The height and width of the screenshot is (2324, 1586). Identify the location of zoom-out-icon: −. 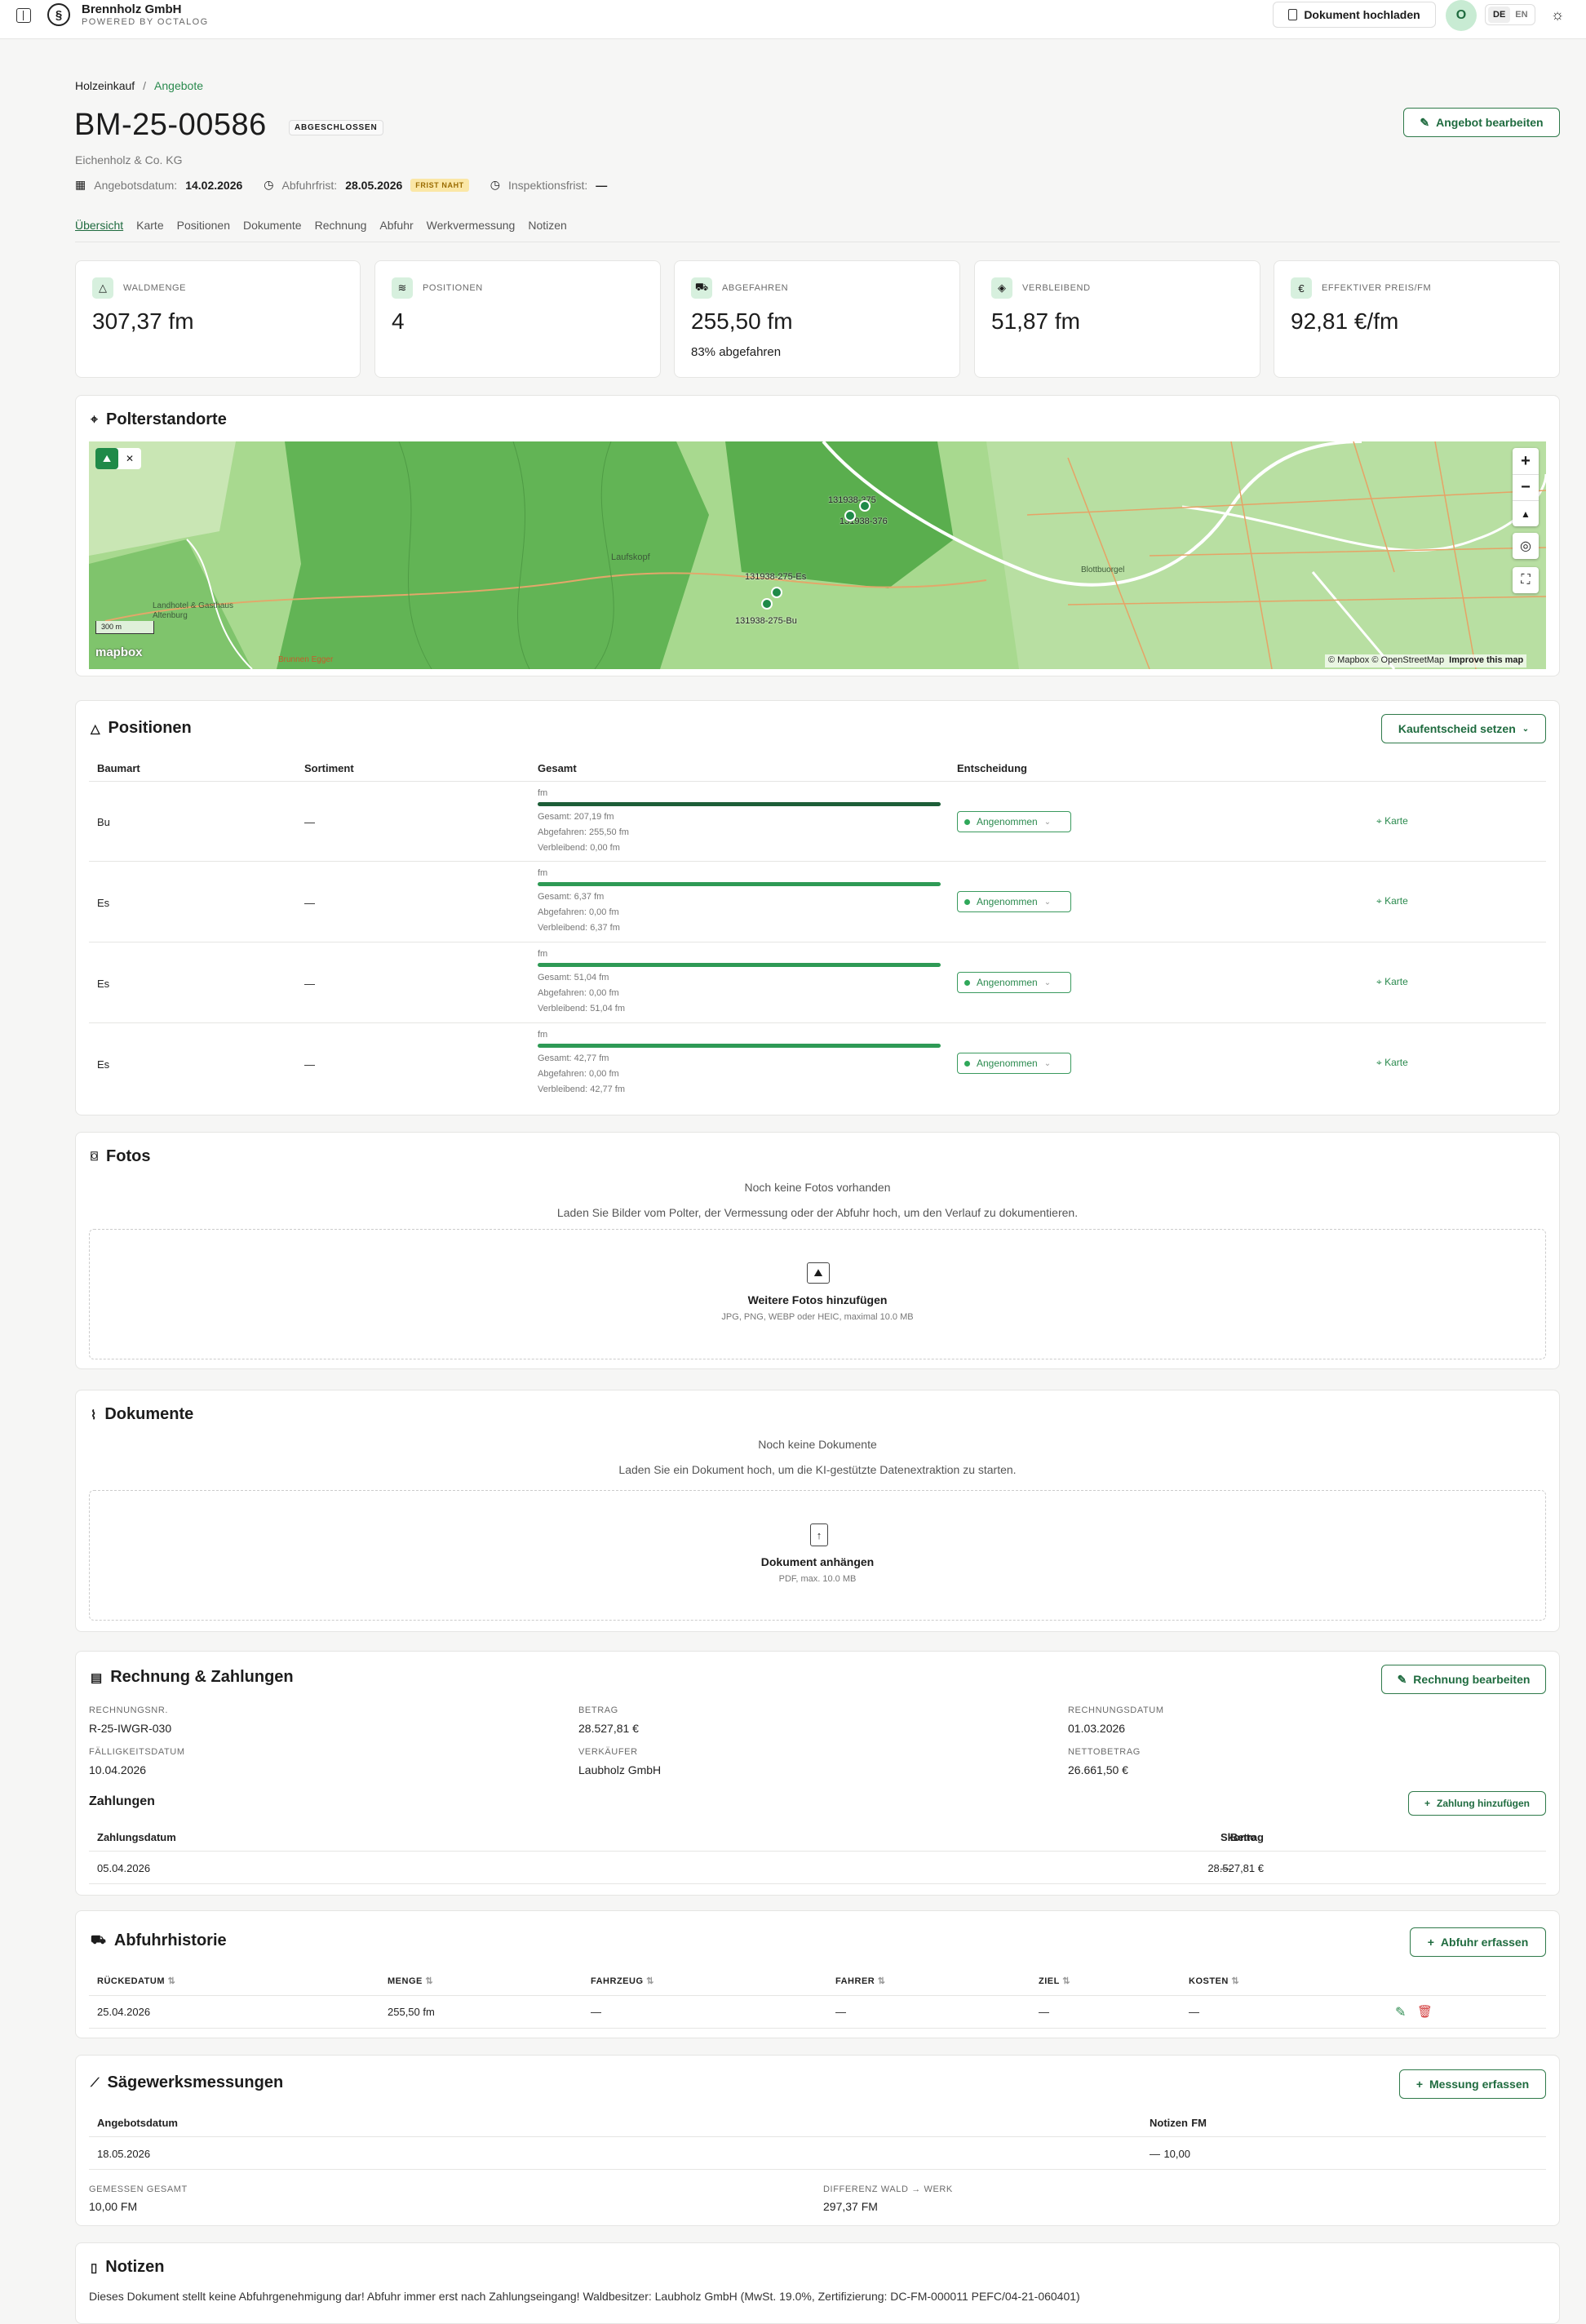
(1526, 487).